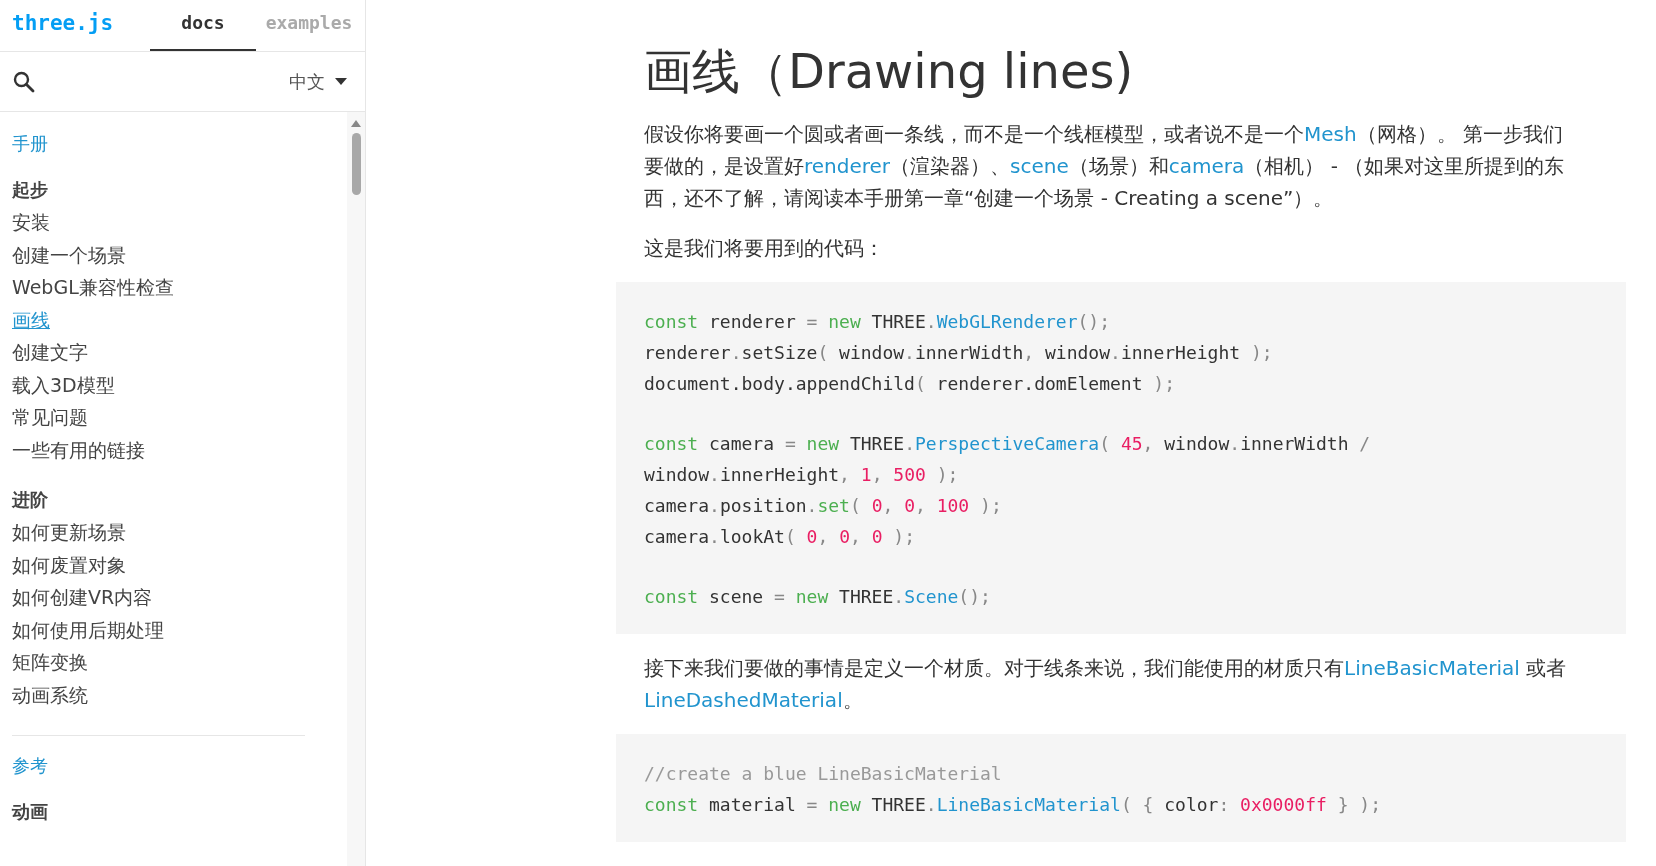 This screenshot has height=866, width=1656. I want to click on nav-item: 一些有用的链接, so click(173, 449).